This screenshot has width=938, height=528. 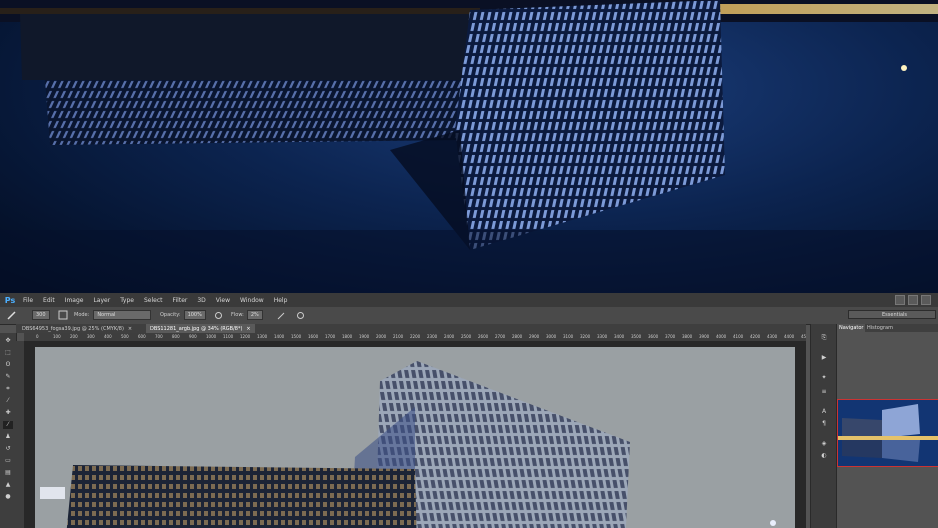 I want to click on ruler-tick-label: 4400, so click(x=789, y=336).